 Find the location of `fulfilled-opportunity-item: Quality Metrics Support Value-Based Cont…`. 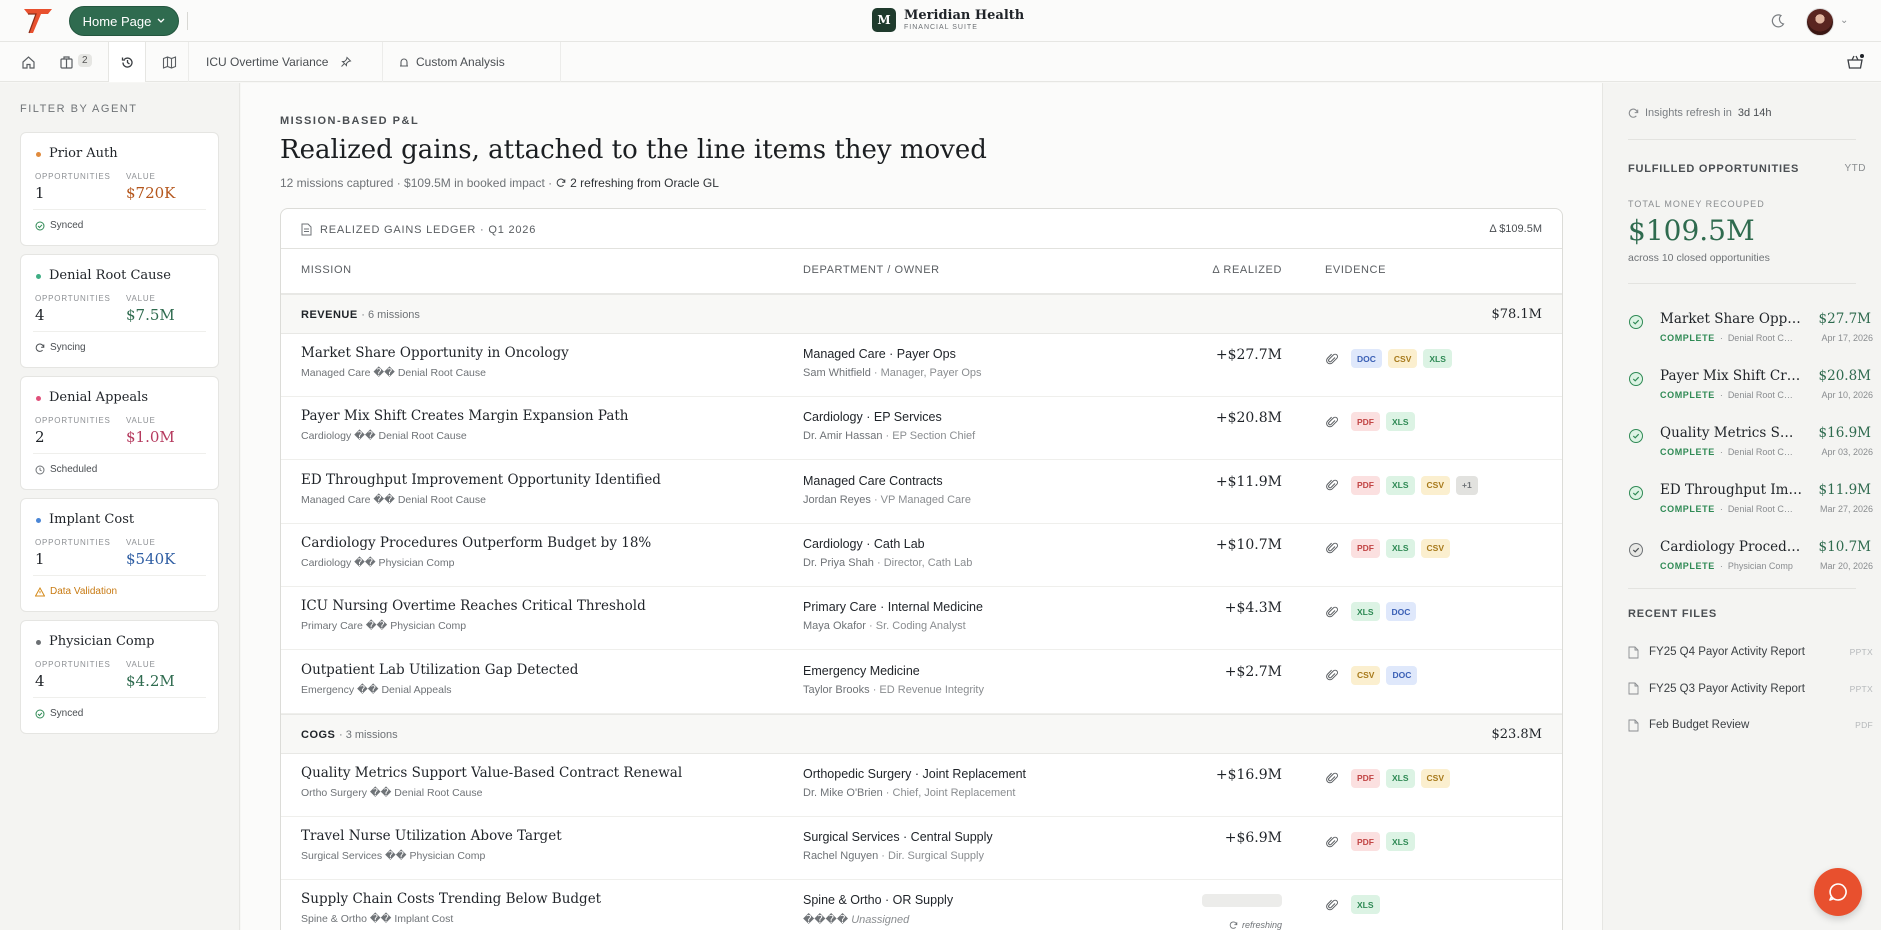

fulfilled-opportunity-item: Quality Metrics Support Value-Based Cont… is located at coordinates (1750, 450).